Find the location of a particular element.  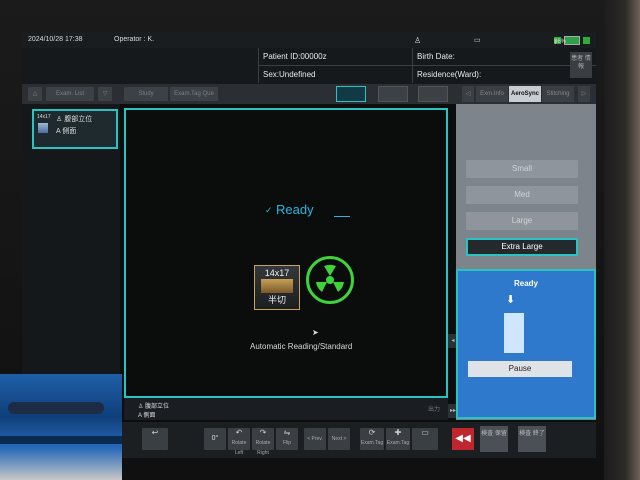

patient-sex: Sex:Undefined is located at coordinates (335, 74).